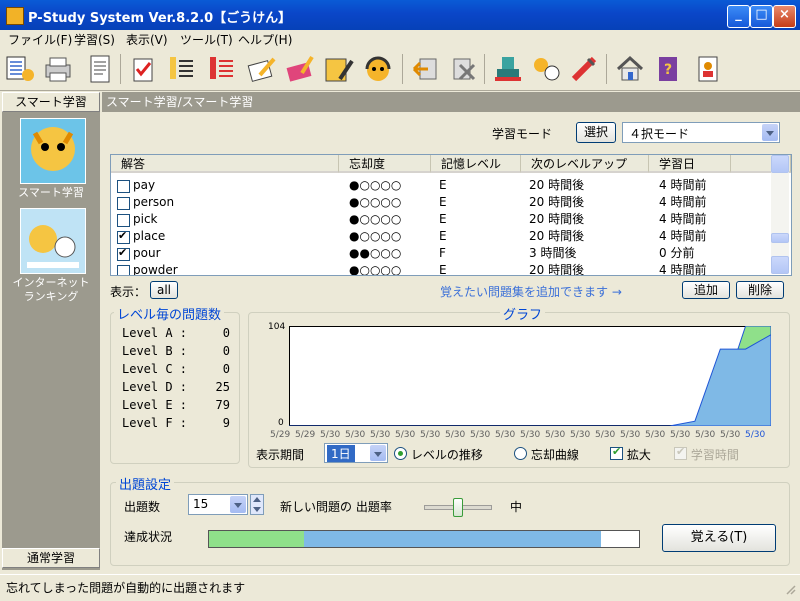  Describe the element at coordinates (385, 164) in the screenshot. I see `col-forget: 忘却度` at that location.